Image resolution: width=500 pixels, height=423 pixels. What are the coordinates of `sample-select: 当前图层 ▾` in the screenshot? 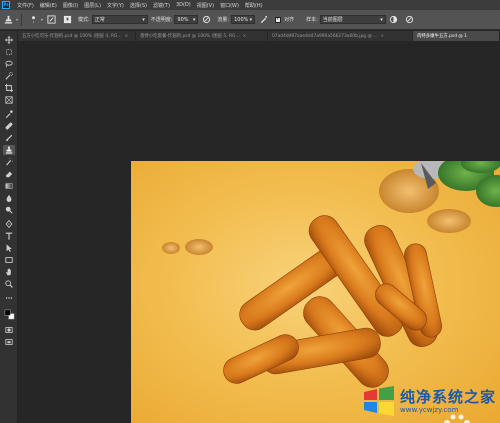 It's located at (352, 19).